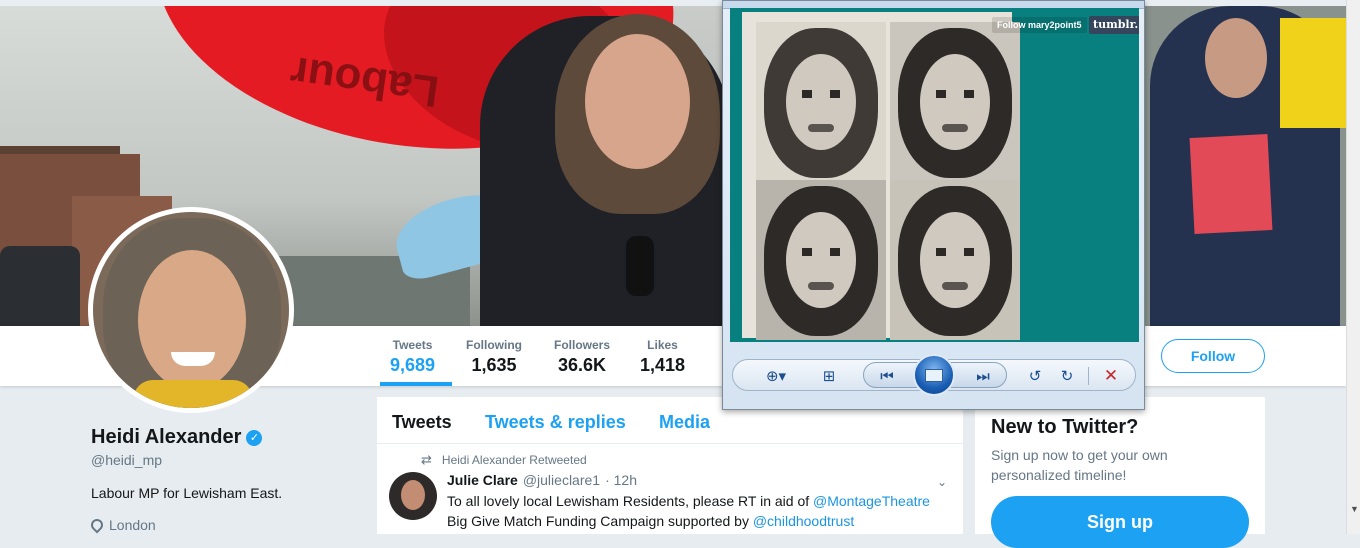 The height and width of the screenshot is (548, 1360). Describe the element at coordinates (494, 345) in the screenshot. I see `stat-label: Following` at that location.